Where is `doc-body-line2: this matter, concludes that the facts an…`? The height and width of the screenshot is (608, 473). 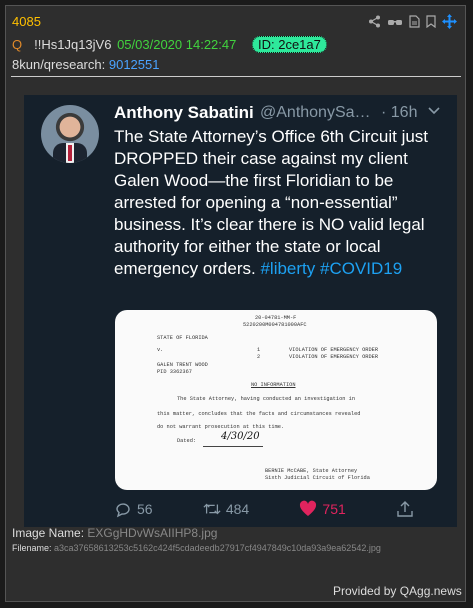
doc-body-line2: this matter, concludes that the facts an… is located at coordinates (259, 414).